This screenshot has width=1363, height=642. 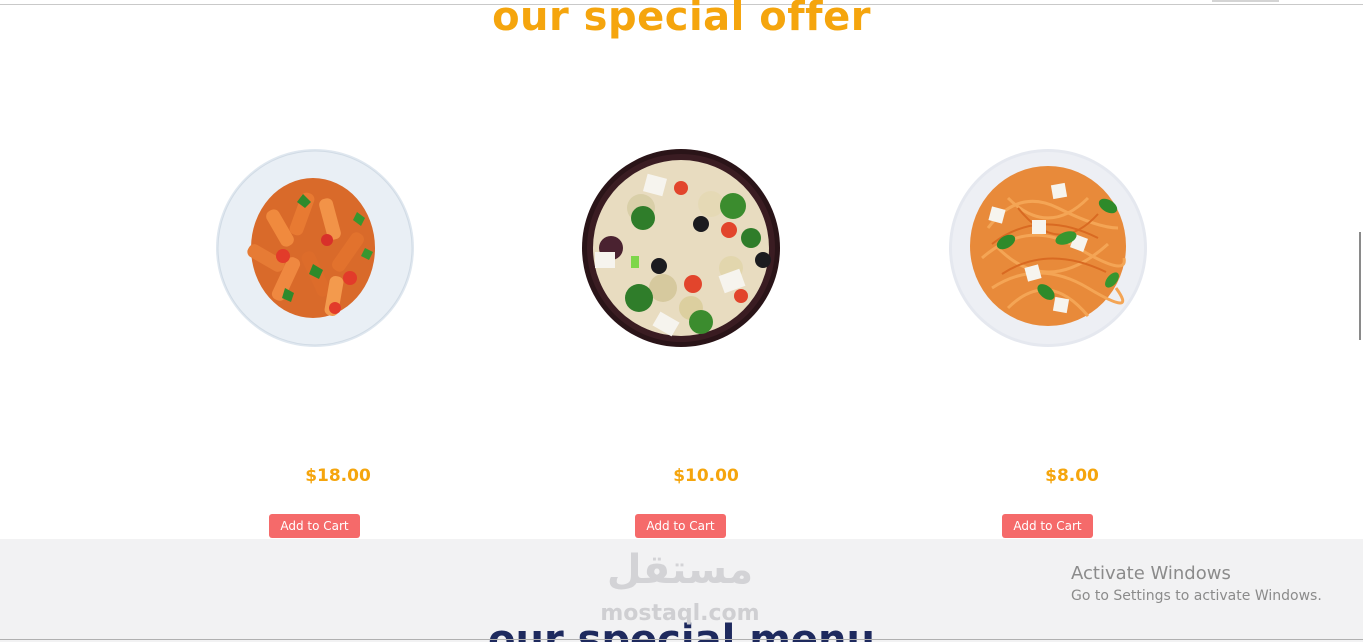 I want to click on watermark-text: mostaql.com, so click(x=680, y=613).